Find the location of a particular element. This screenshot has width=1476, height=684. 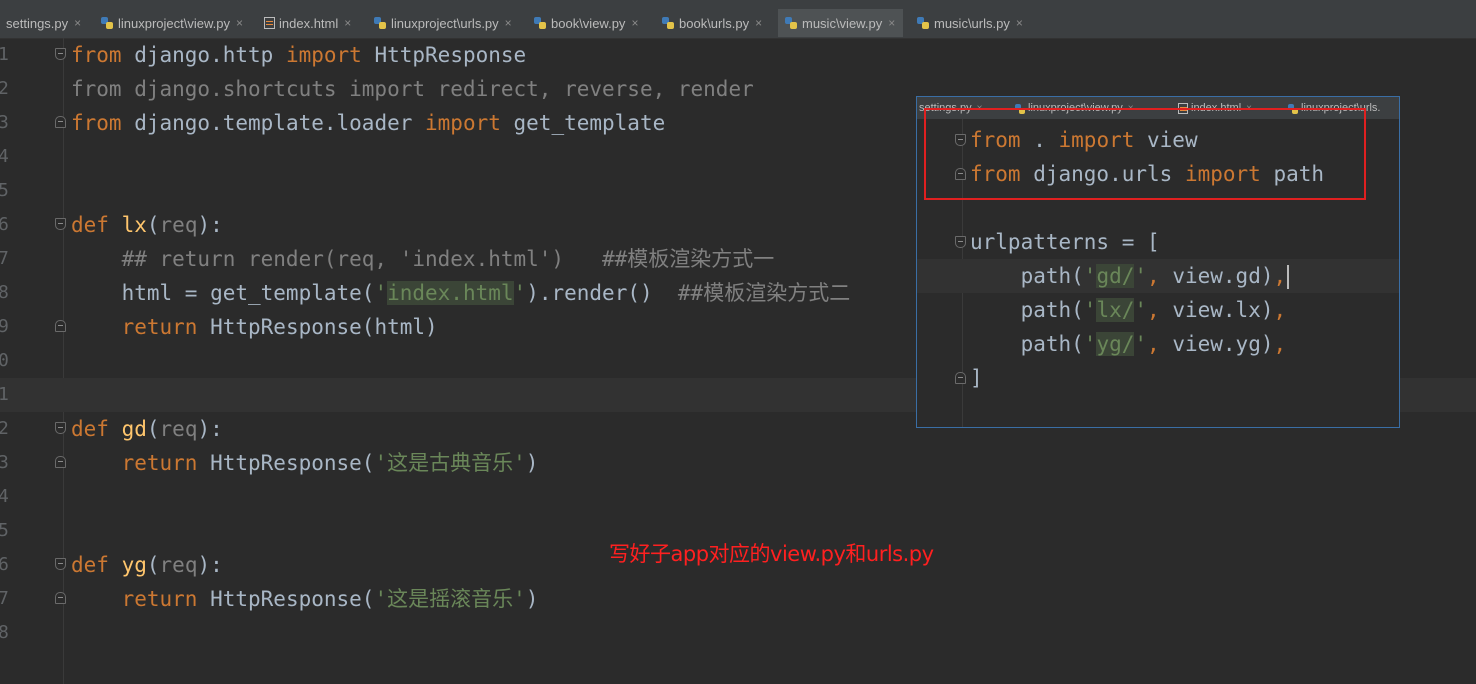

code-text: ] is located at coordinates (976, 378).